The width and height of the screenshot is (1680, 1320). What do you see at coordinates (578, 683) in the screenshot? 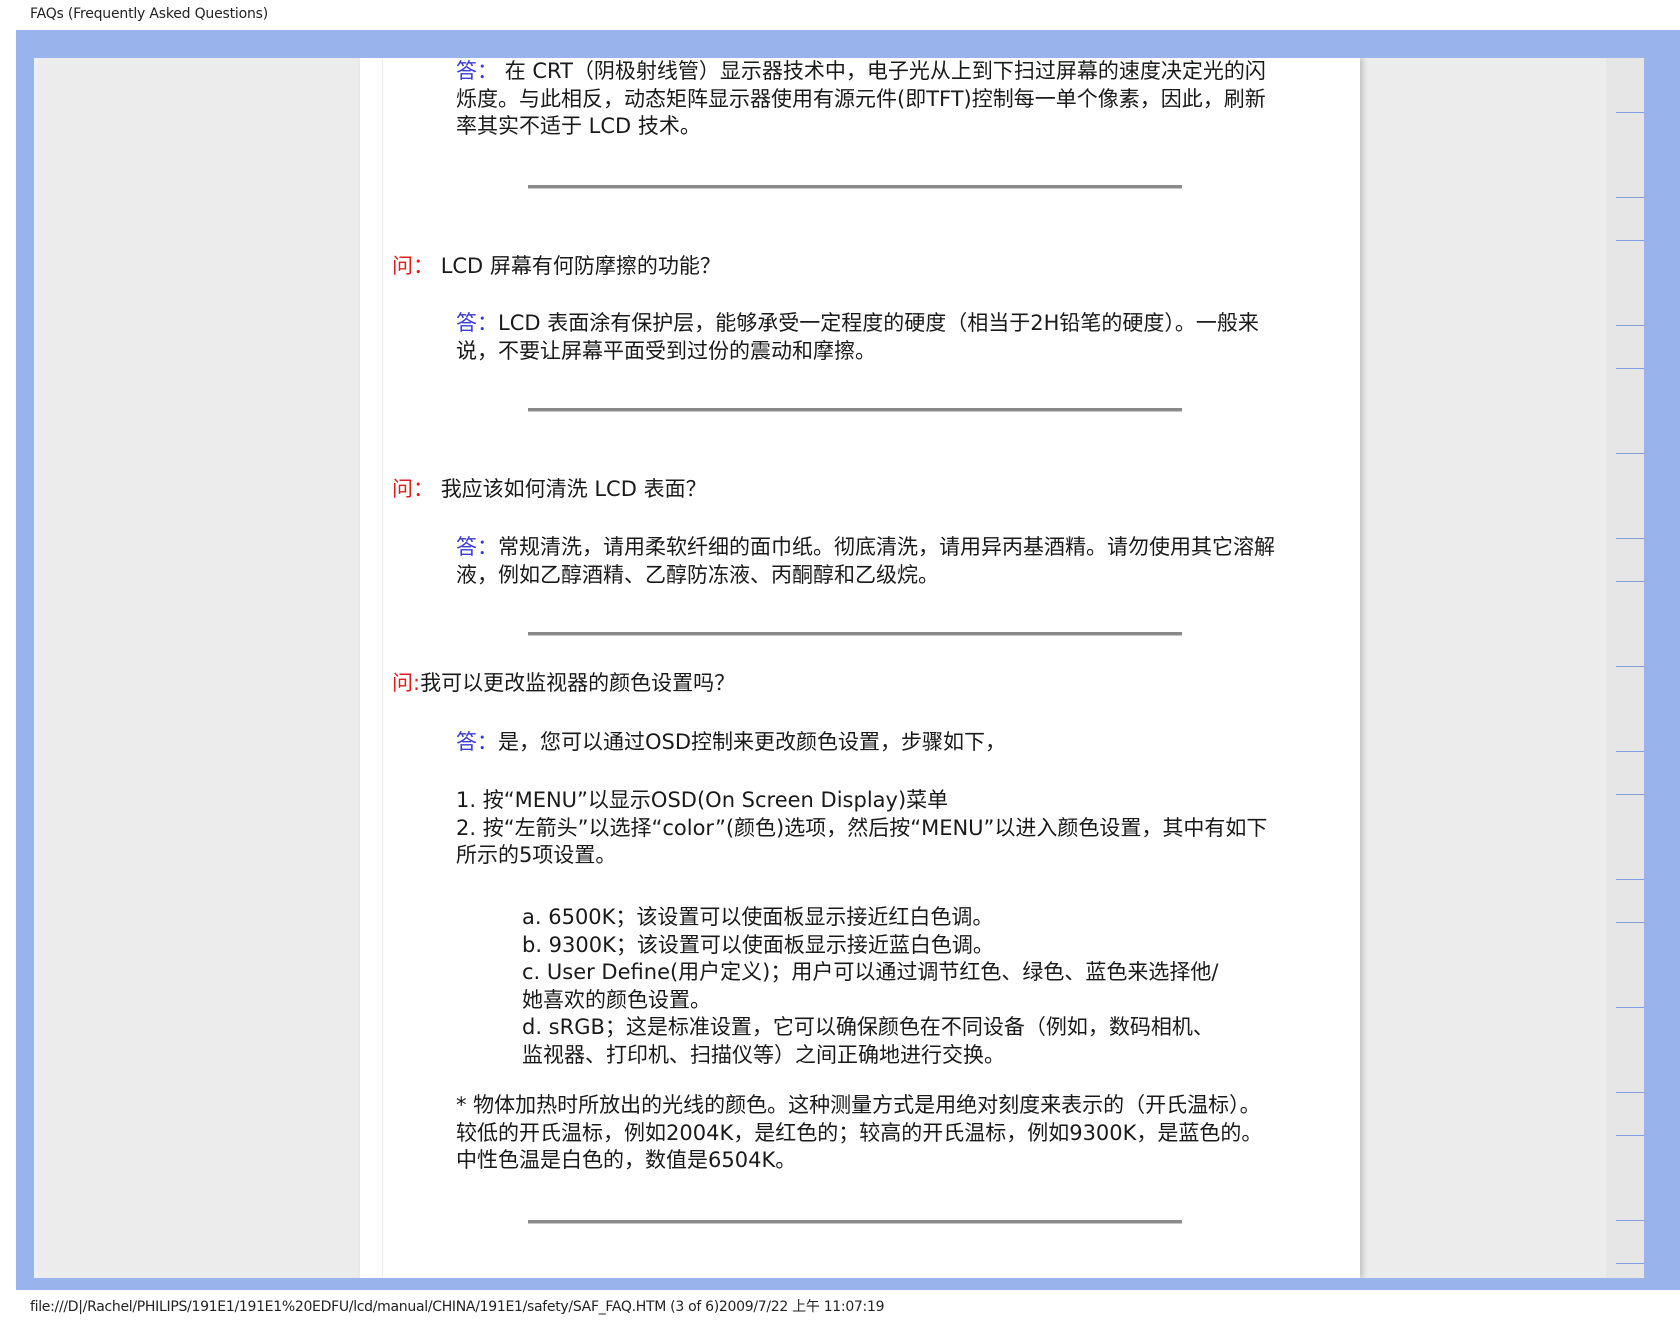
I see `question-text: 我可以更改监视器的颜色设置吗？` at bounding box center [578, 683].